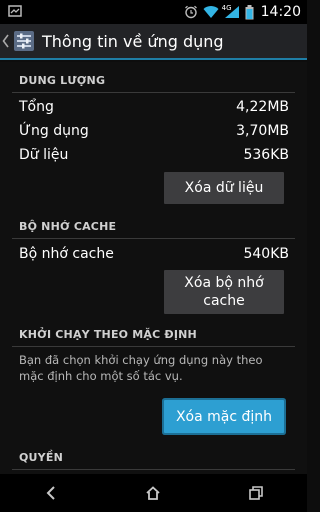  Describe the element at coordinates (133, 41) in the screenshot. I see `page-title: Thông tin về ứng dụng` at that location.